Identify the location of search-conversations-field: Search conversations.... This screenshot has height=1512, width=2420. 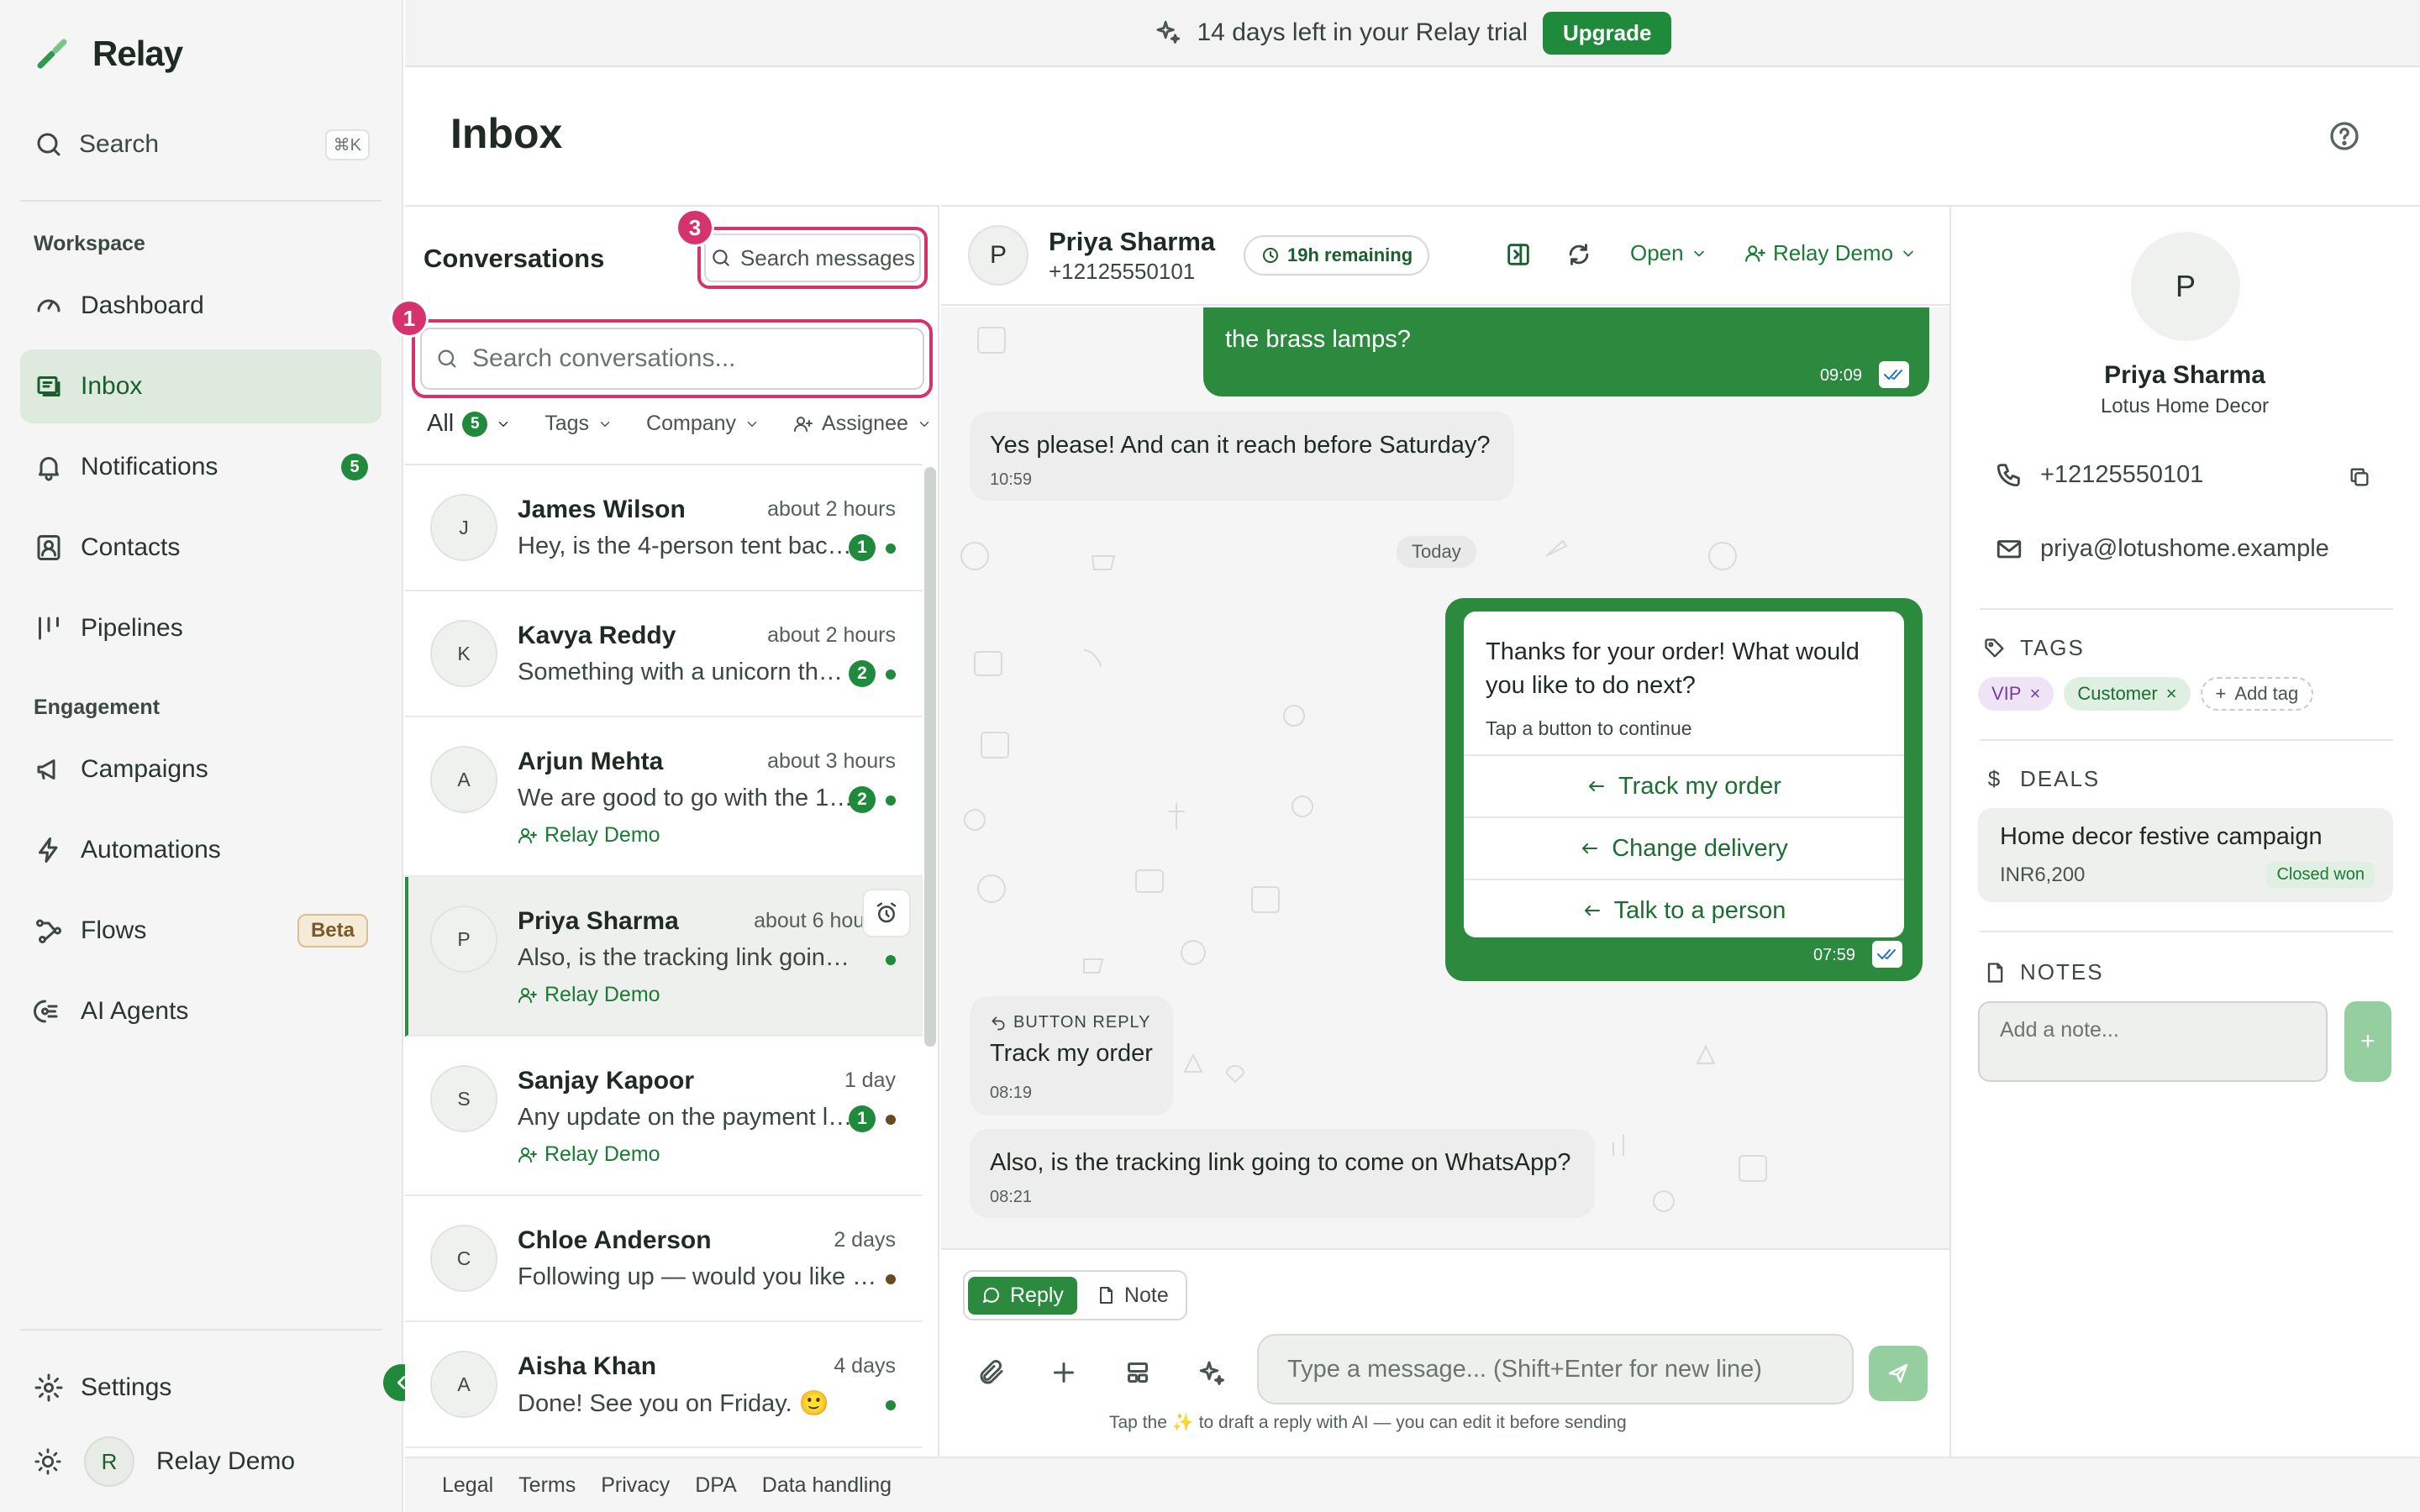
(673, 358).